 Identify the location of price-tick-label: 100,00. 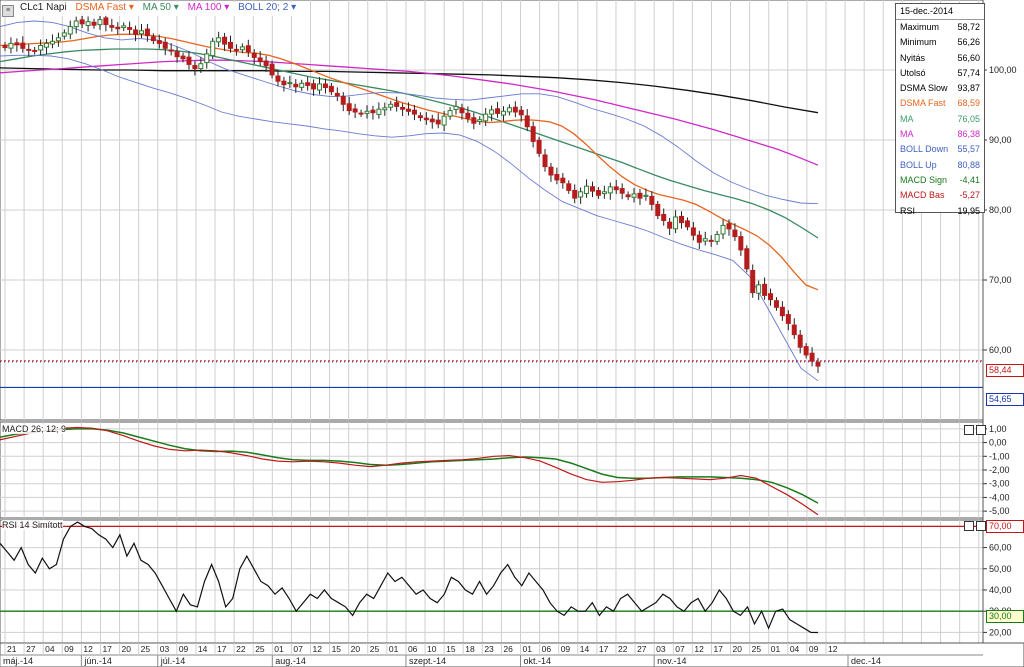
(1003, 70).